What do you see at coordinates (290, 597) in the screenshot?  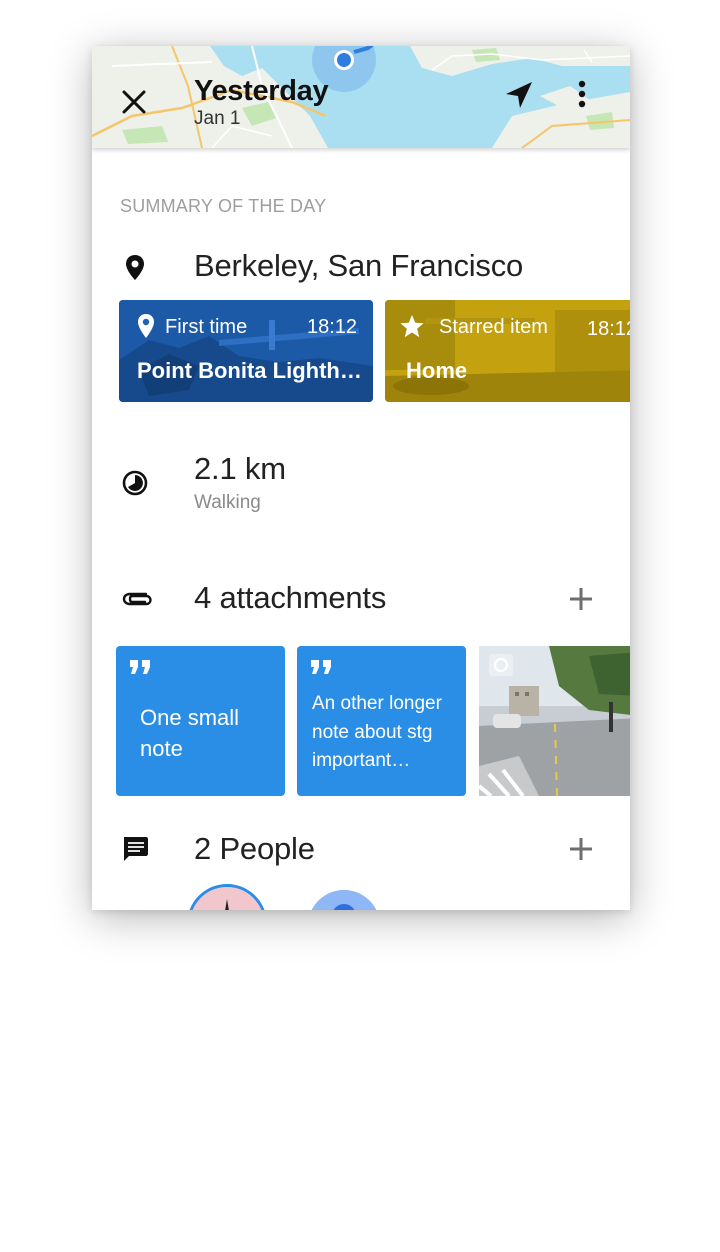 I see `attachments-title: 4 attachments` at bounding box center [290, 597].